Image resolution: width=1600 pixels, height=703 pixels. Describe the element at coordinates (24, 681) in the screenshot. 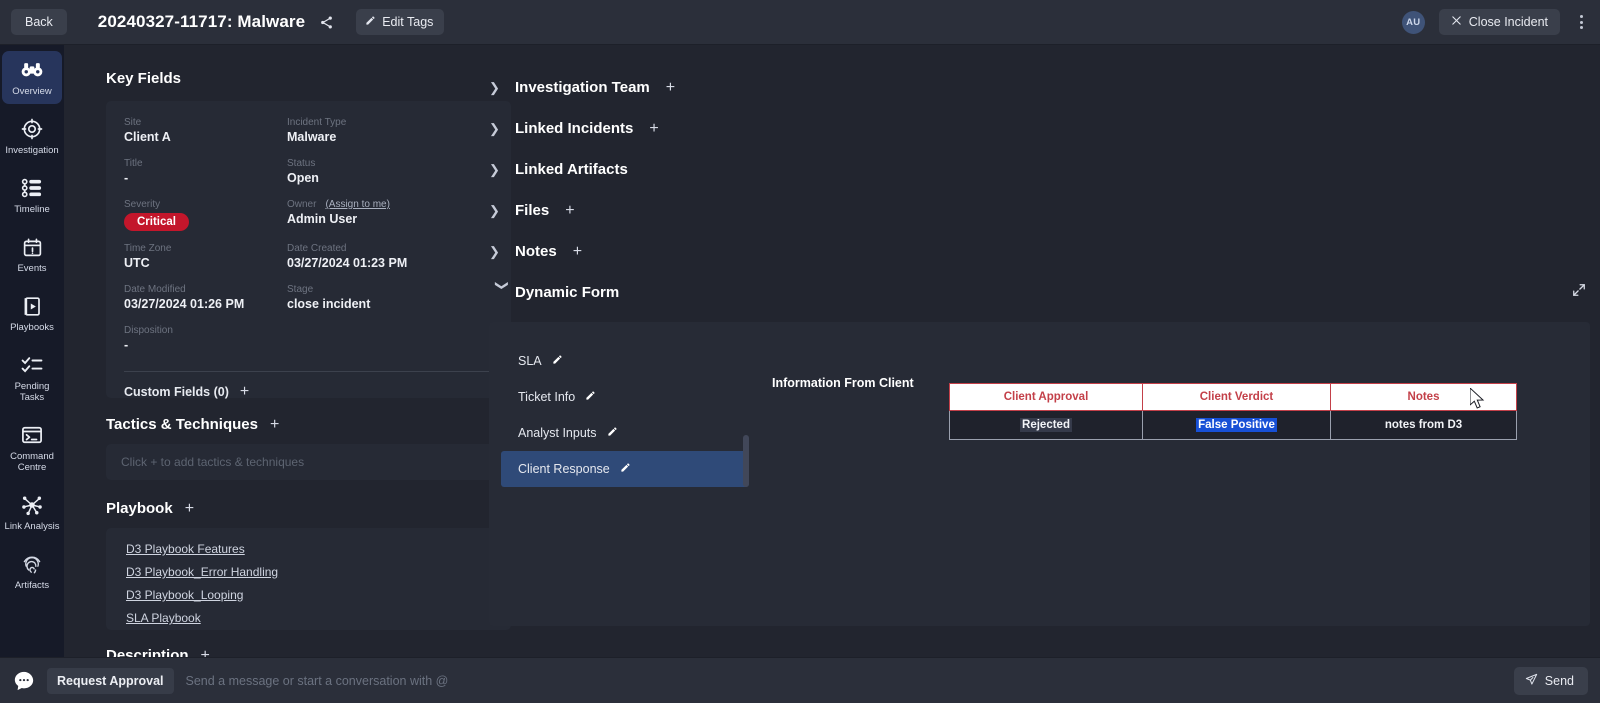

I see `chat-bubble-icon` at that location.